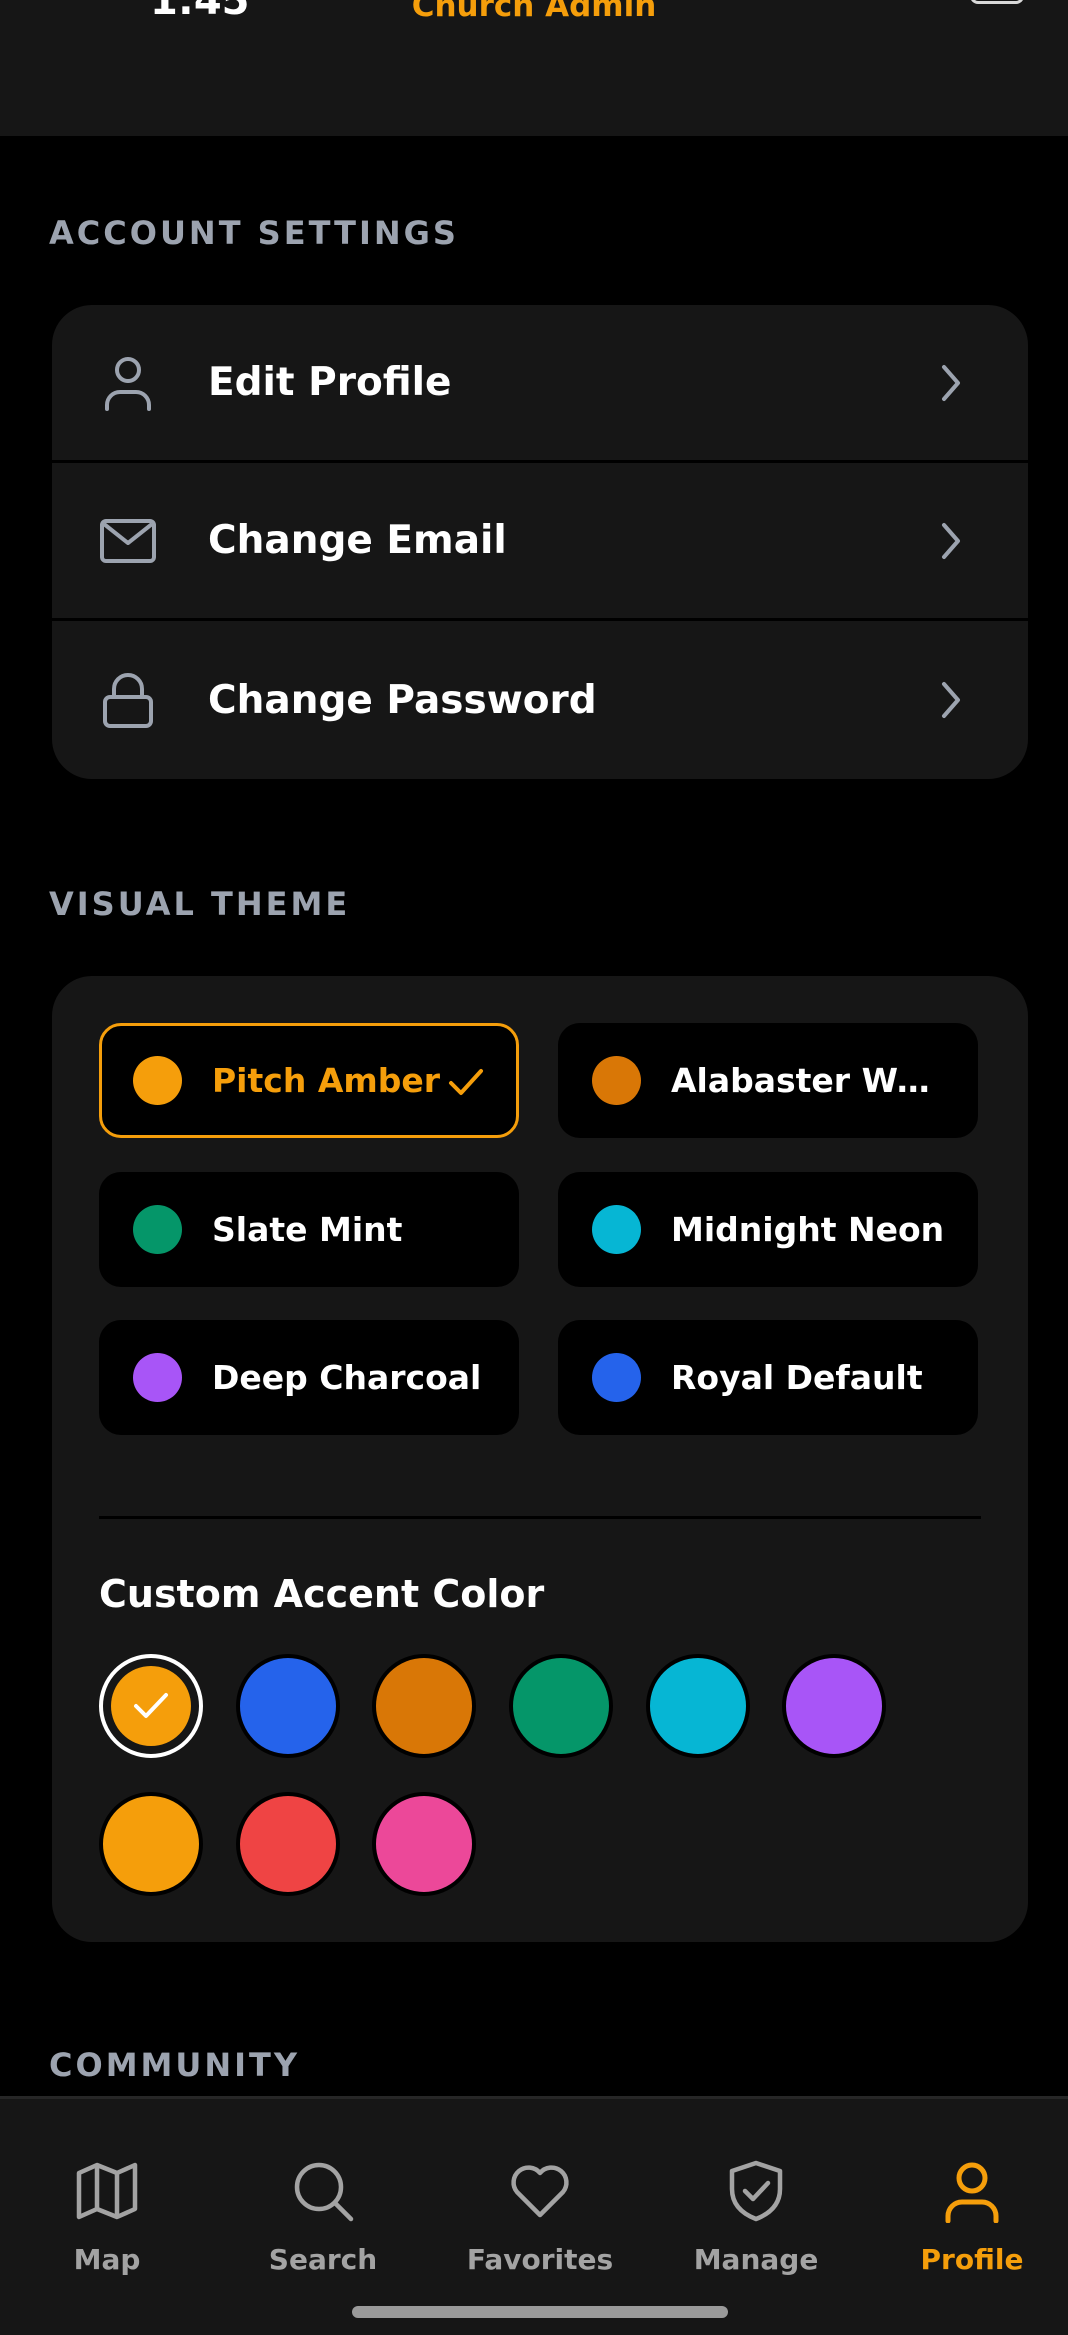 The width and height of the screenshot is (1068, 2335). What do you see at coordinates (972, 2259) in the screenshot?
I see `nav-label: Profile` at bounding box center [972, 2259].